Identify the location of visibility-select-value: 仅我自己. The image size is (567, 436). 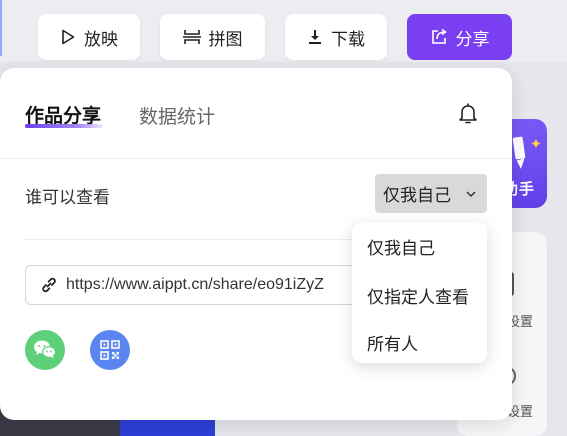
(417, 196).